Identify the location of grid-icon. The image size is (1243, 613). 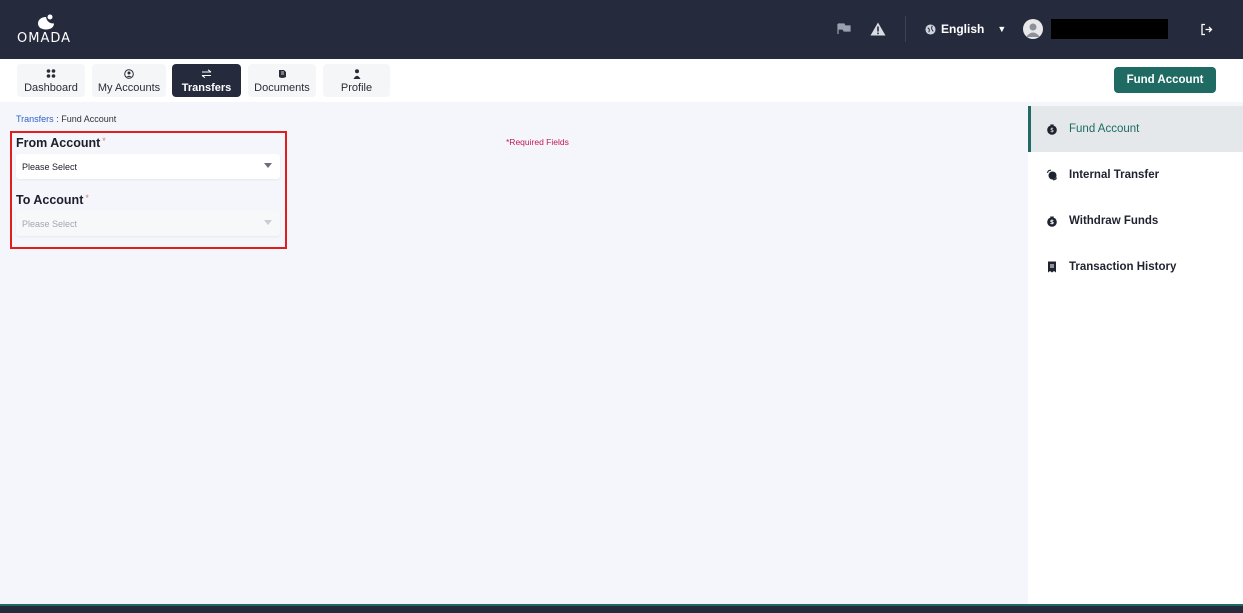
(51, 74).